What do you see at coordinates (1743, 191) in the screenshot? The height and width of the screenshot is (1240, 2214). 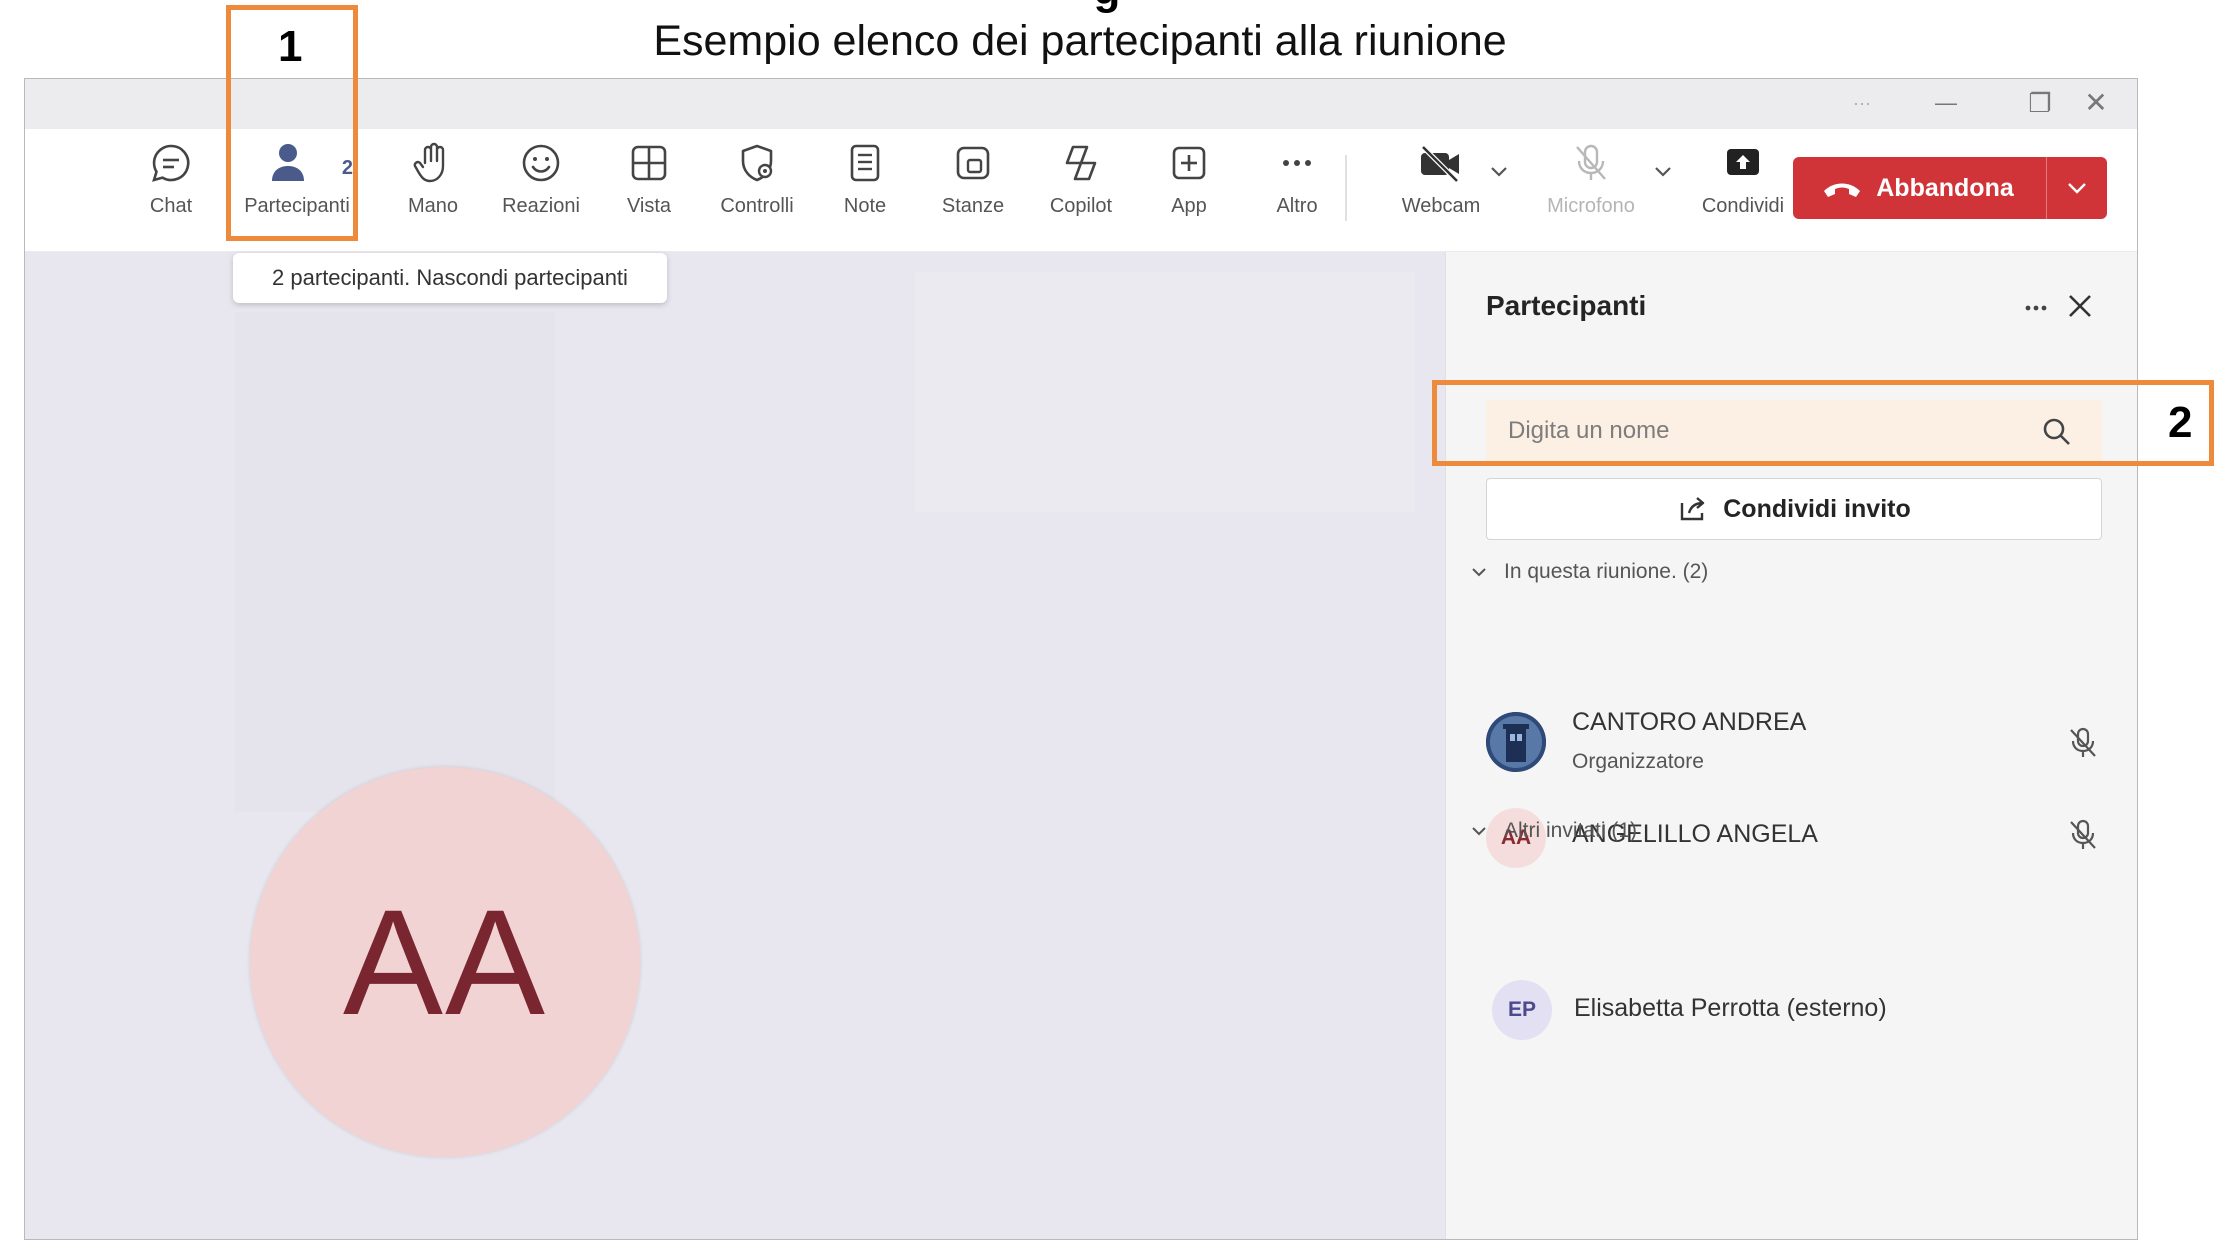 I see `share-screen-button: Condividi` at bounding box center [1743, 191].